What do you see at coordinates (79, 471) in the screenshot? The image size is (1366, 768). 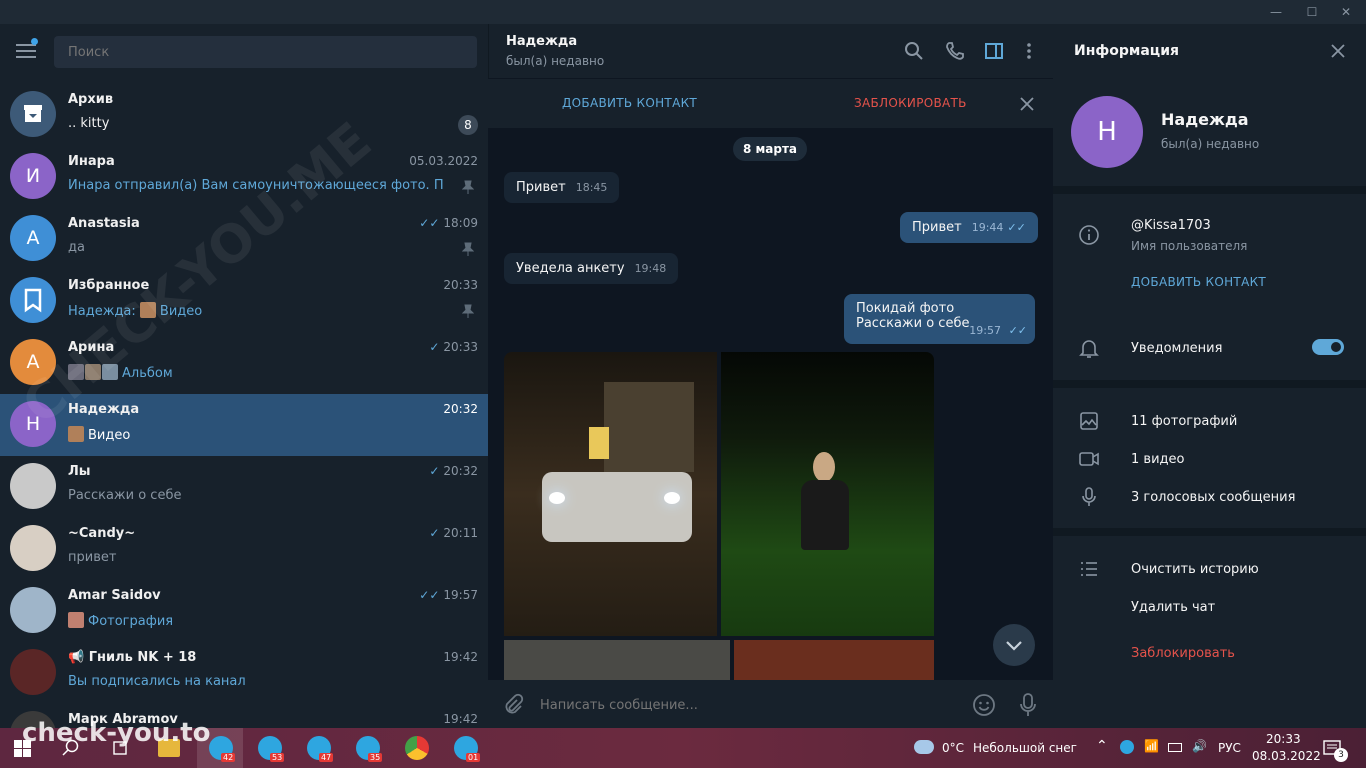 I see `chat-name: Лы` at bounding box center [79, 471].